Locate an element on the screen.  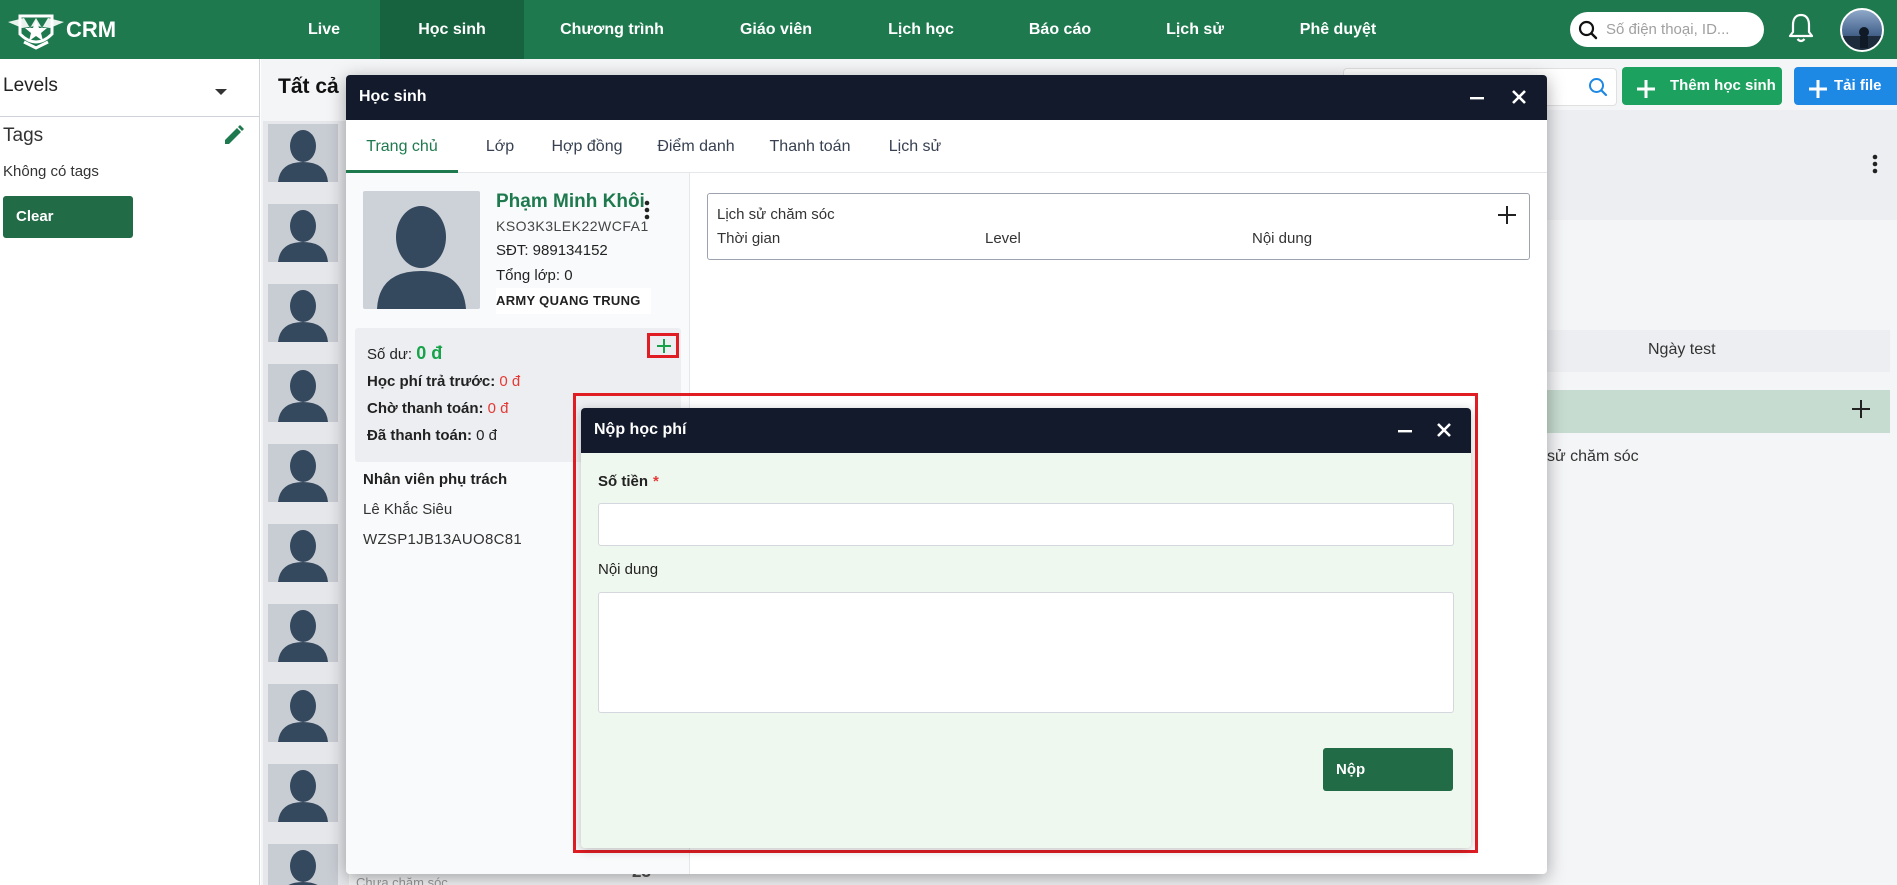
paid-row: Đã thanh toán: 0 đ is located at coordinates (432, 435).